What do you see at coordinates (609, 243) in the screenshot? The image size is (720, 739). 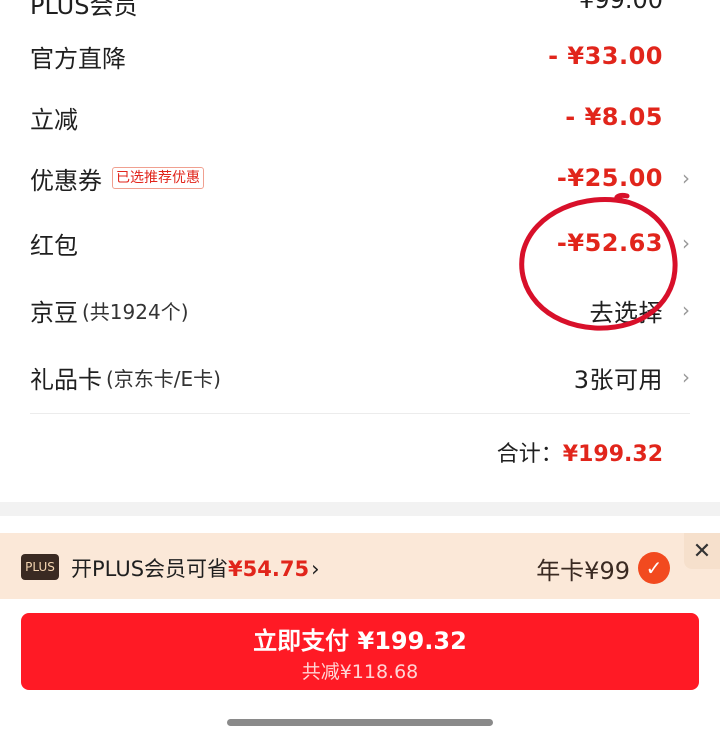 I see `red-packet-value: -¥52.63` at bounding box center [609, 243].